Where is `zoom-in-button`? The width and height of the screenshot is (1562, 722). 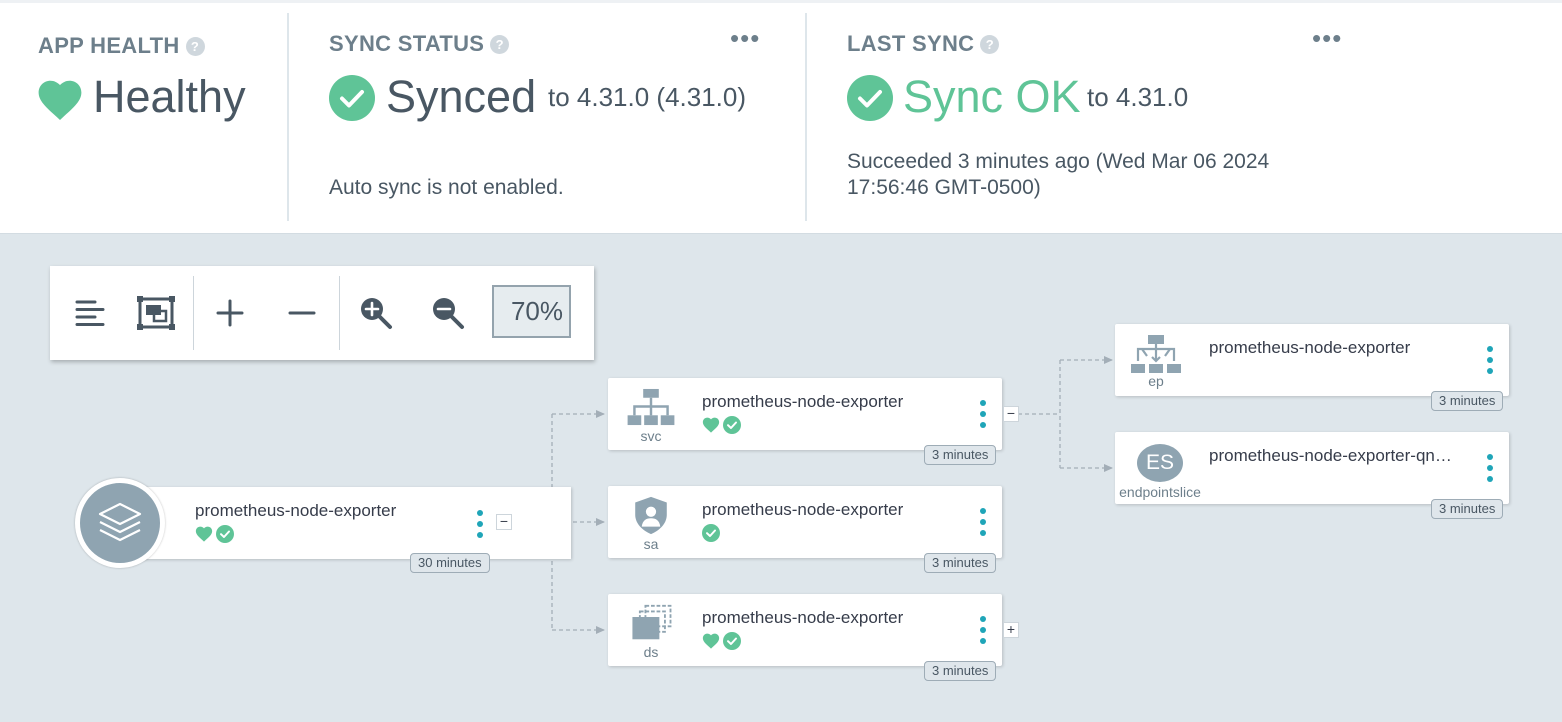 zoom-in-button is located at coordinates (376, 313).